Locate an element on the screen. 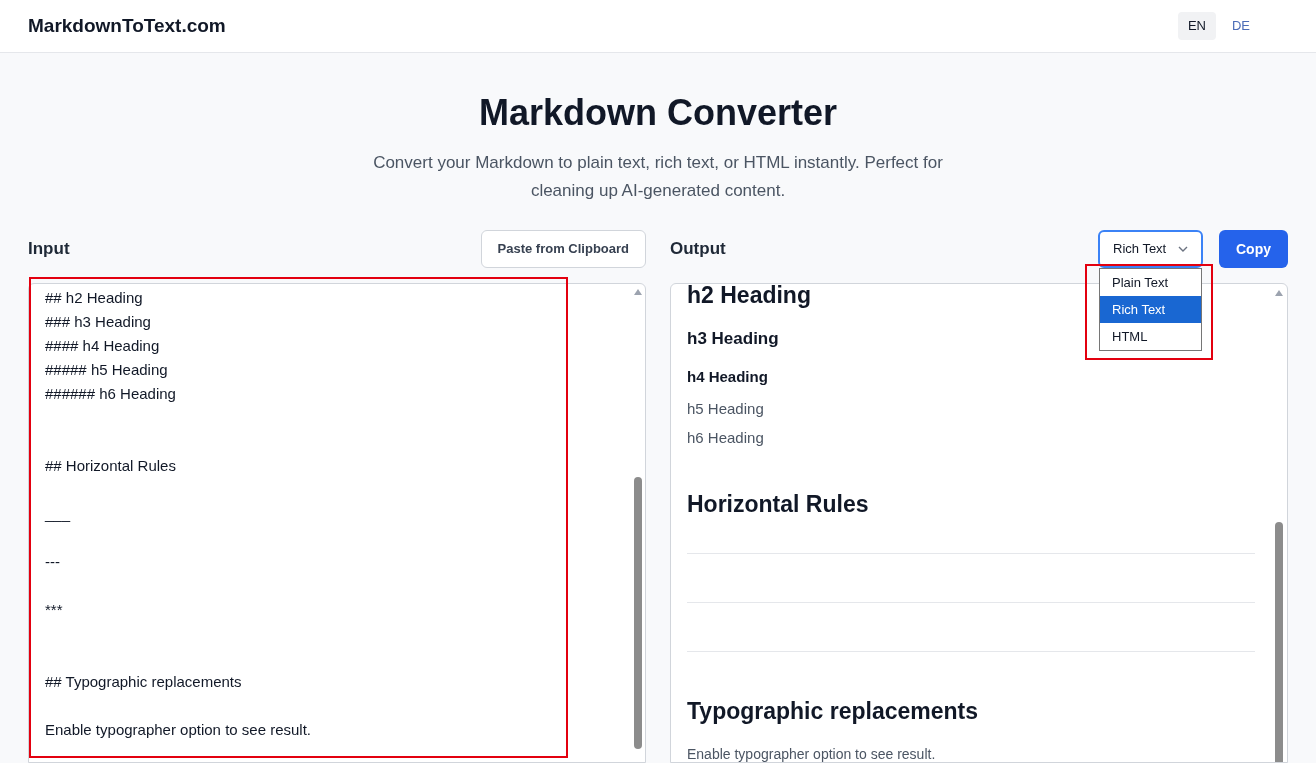 The image size is (1316, 763). format-option: Plain Text is located at coordinates (1150, 282).